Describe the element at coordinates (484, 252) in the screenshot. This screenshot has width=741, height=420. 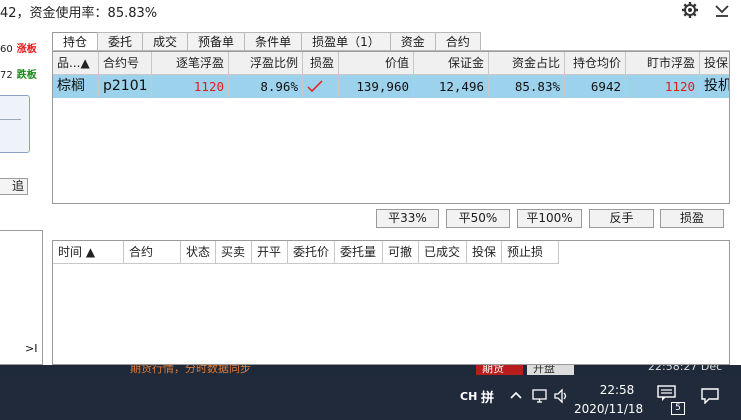
I see `col-order-hedge: 投保` at that location.